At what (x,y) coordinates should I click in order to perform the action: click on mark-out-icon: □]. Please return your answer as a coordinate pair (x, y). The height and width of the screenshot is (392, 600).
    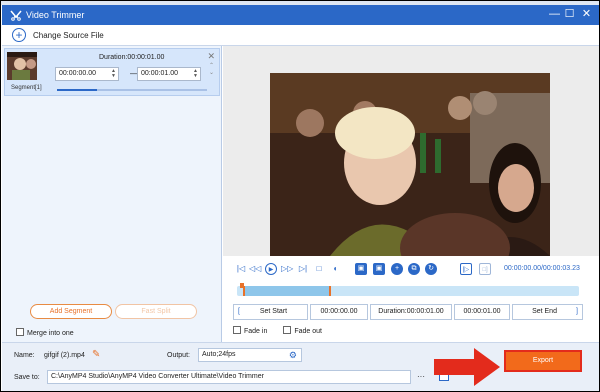
    Looking at the image, I should click on (485, 269).